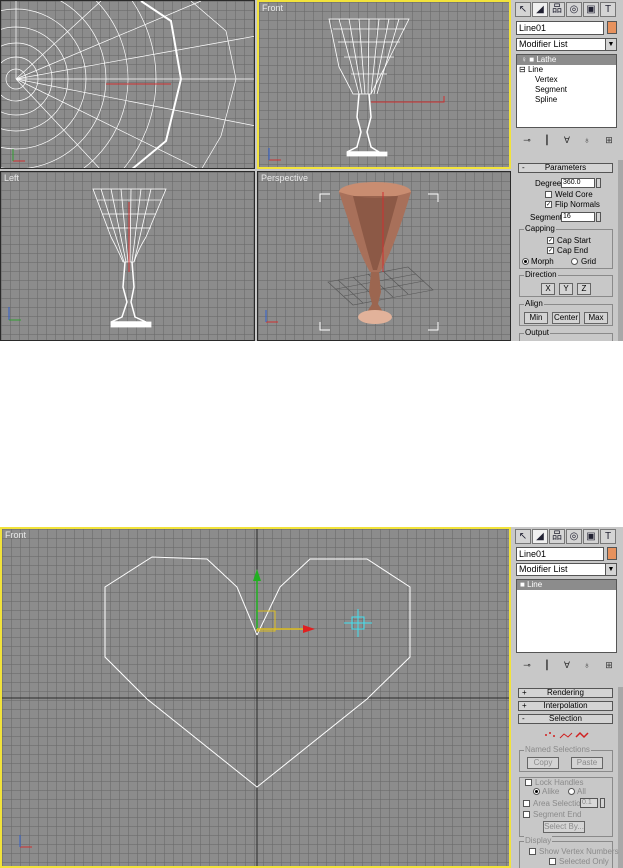 This screenshot has width=623, height=868. What do you see at coordinates (536, 318) in the screenshot?
I see `align-min-button: Min` at bounding box center [536, 318].